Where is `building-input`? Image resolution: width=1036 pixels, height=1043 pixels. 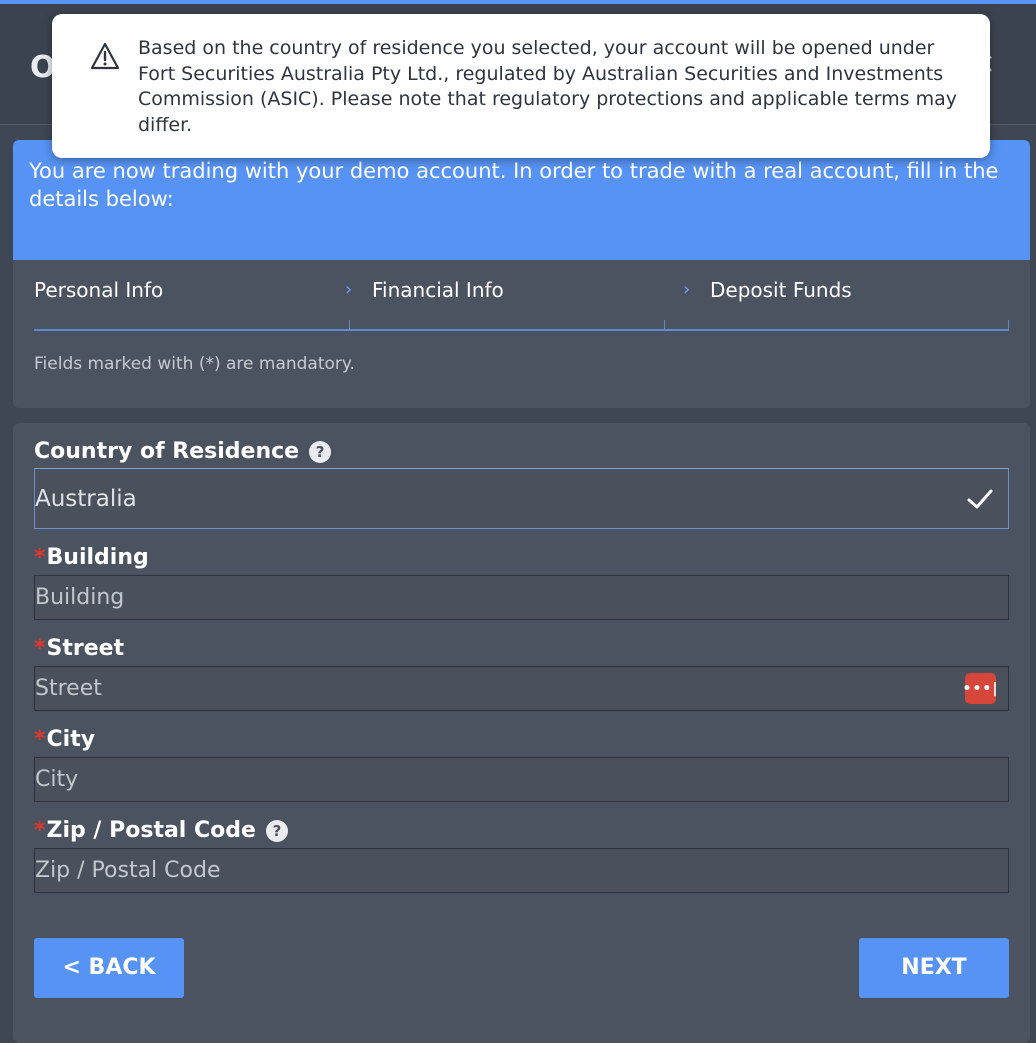
building-input is located at coordinates (521, 597).